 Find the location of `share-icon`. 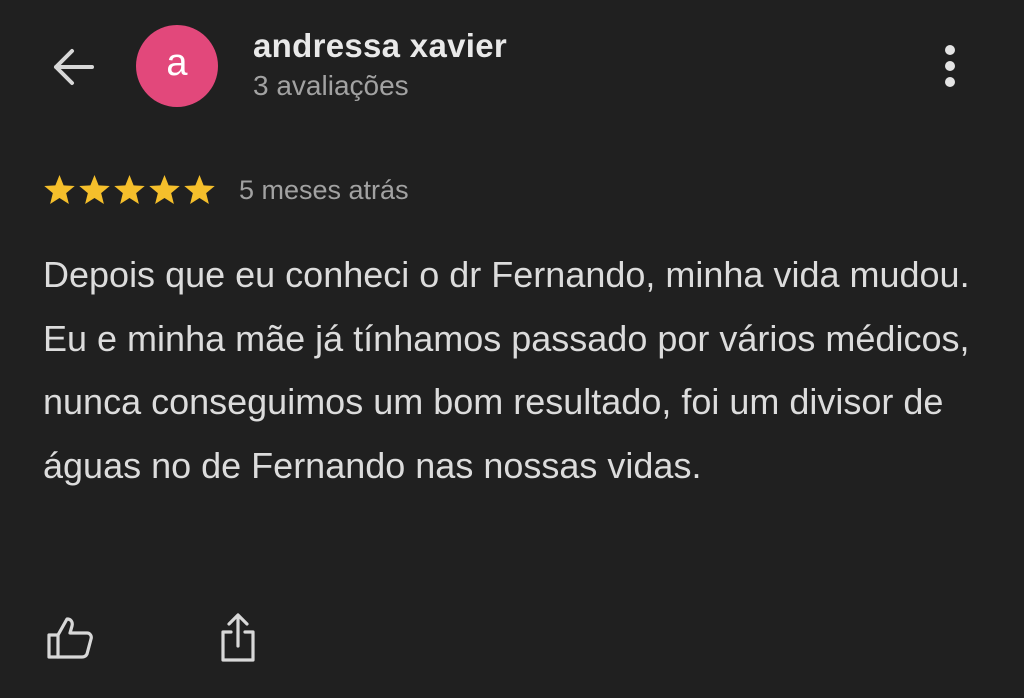

share-icon is located at coordinates (238, 637).